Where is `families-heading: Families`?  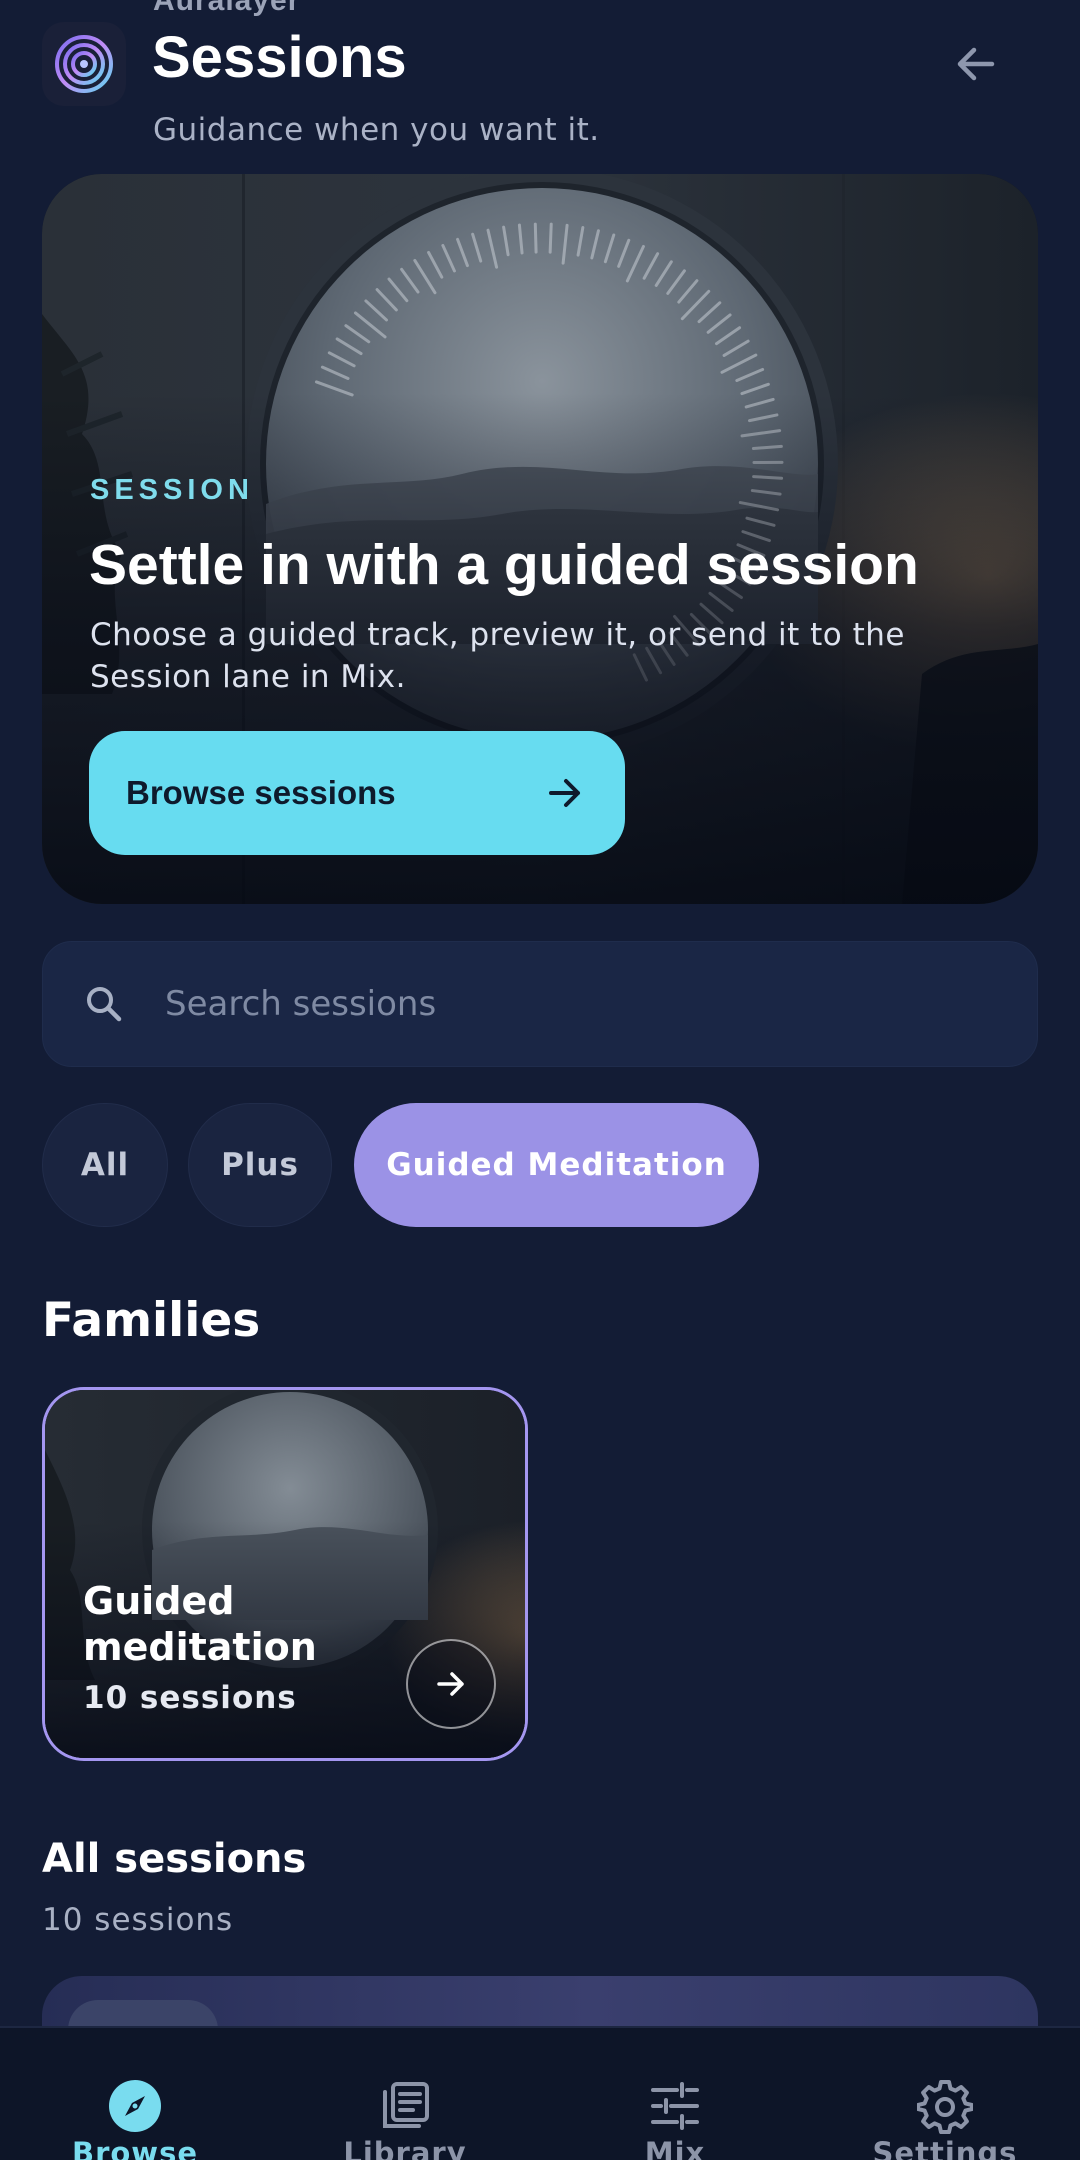
families-heading: Families is located at coordinates (151, 1320).